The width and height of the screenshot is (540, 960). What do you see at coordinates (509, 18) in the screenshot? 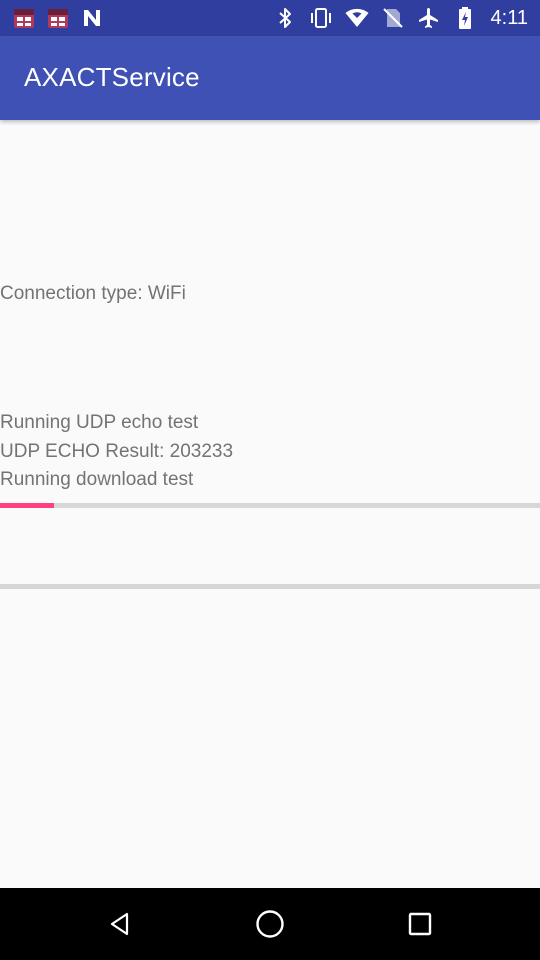
I see `status-time: 4:11` at bounding box center [509, 18].